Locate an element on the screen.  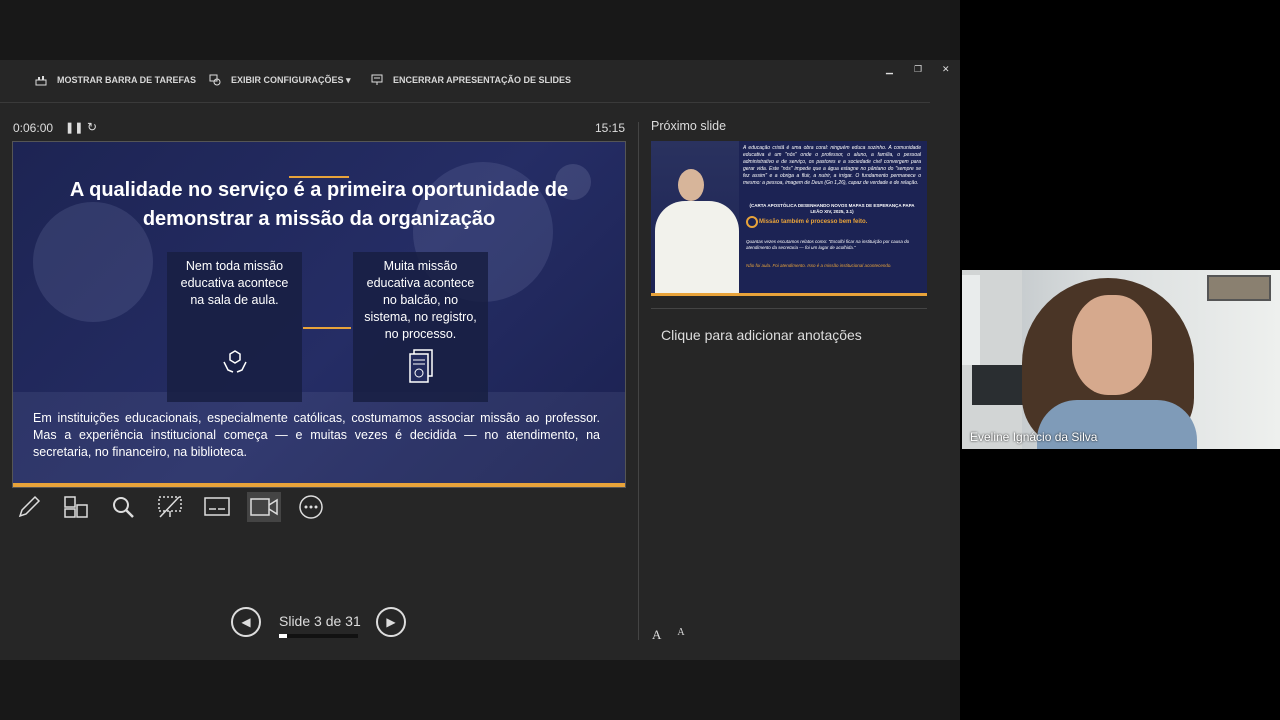
notes-divider is located at coordinates (789, 308).